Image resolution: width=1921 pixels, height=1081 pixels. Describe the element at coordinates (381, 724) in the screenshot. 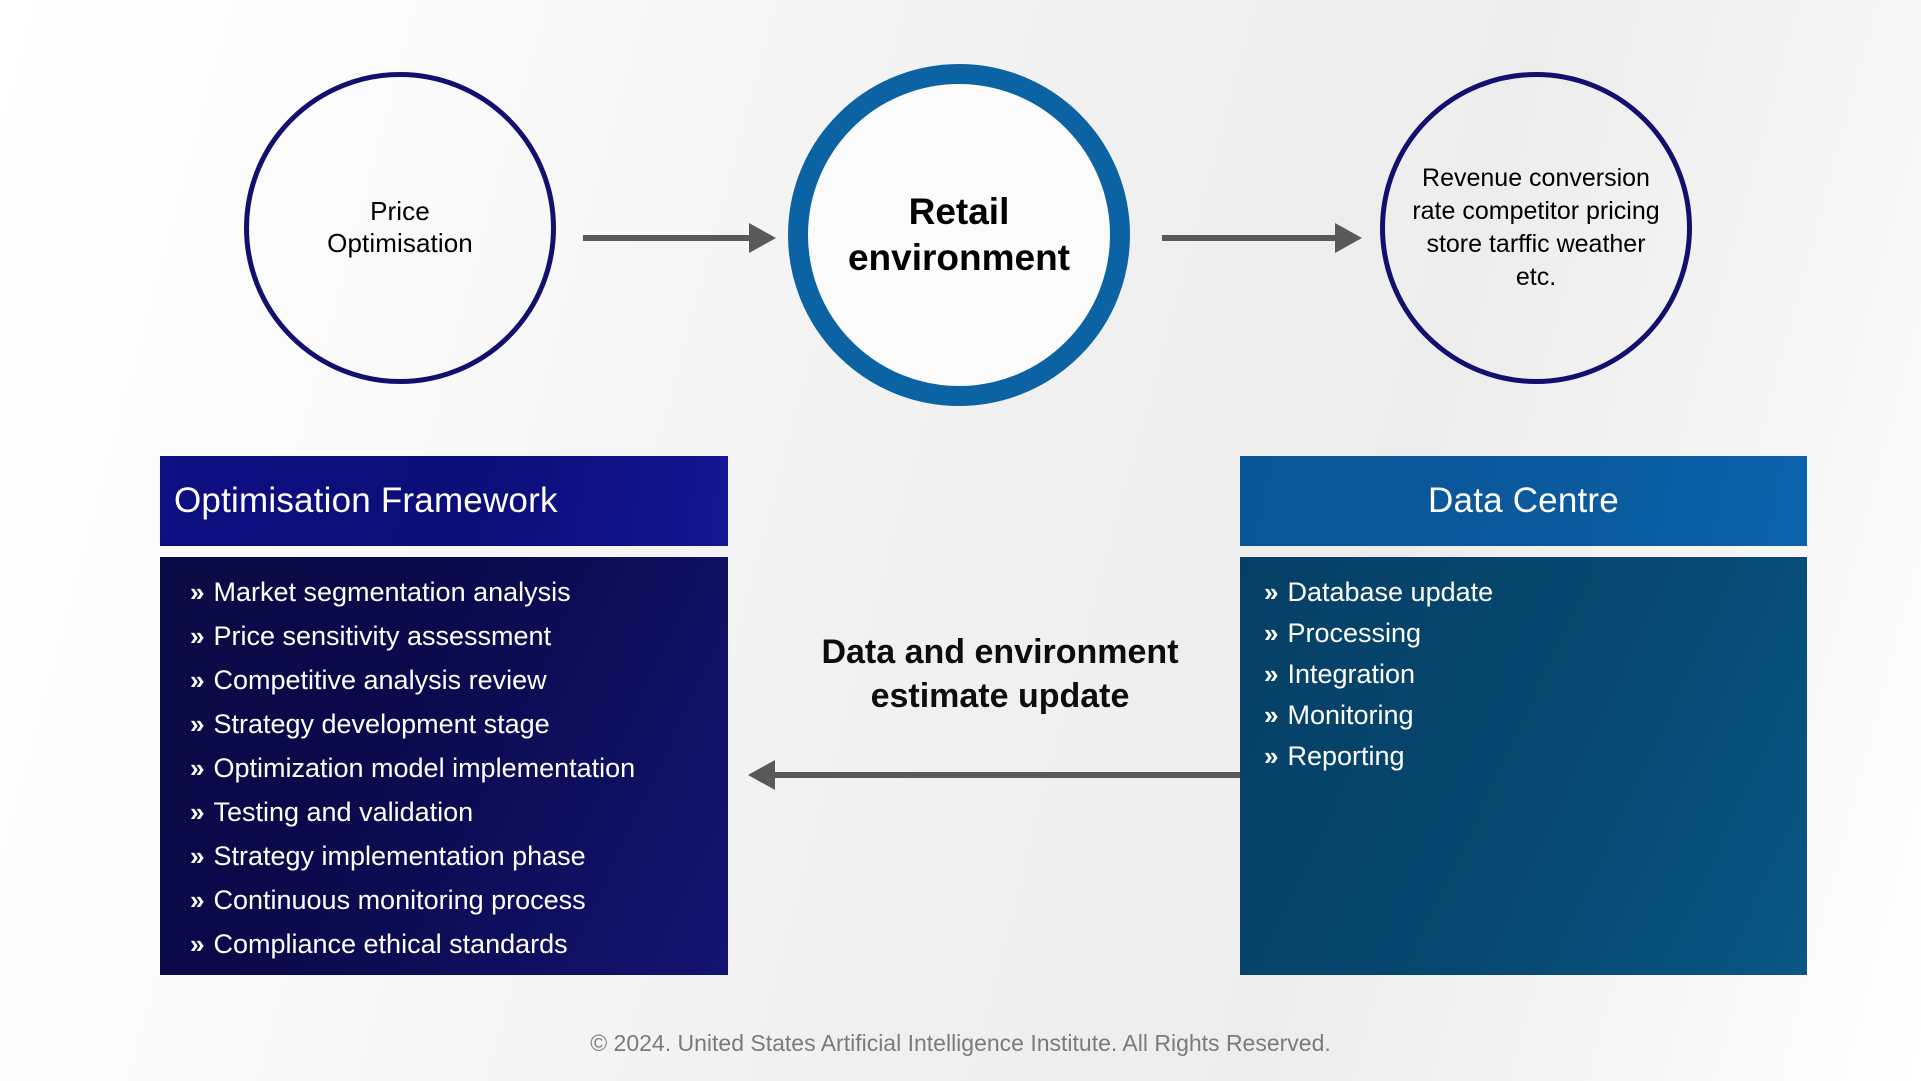

I see `list-item-label: Strategy development stage` at that location.